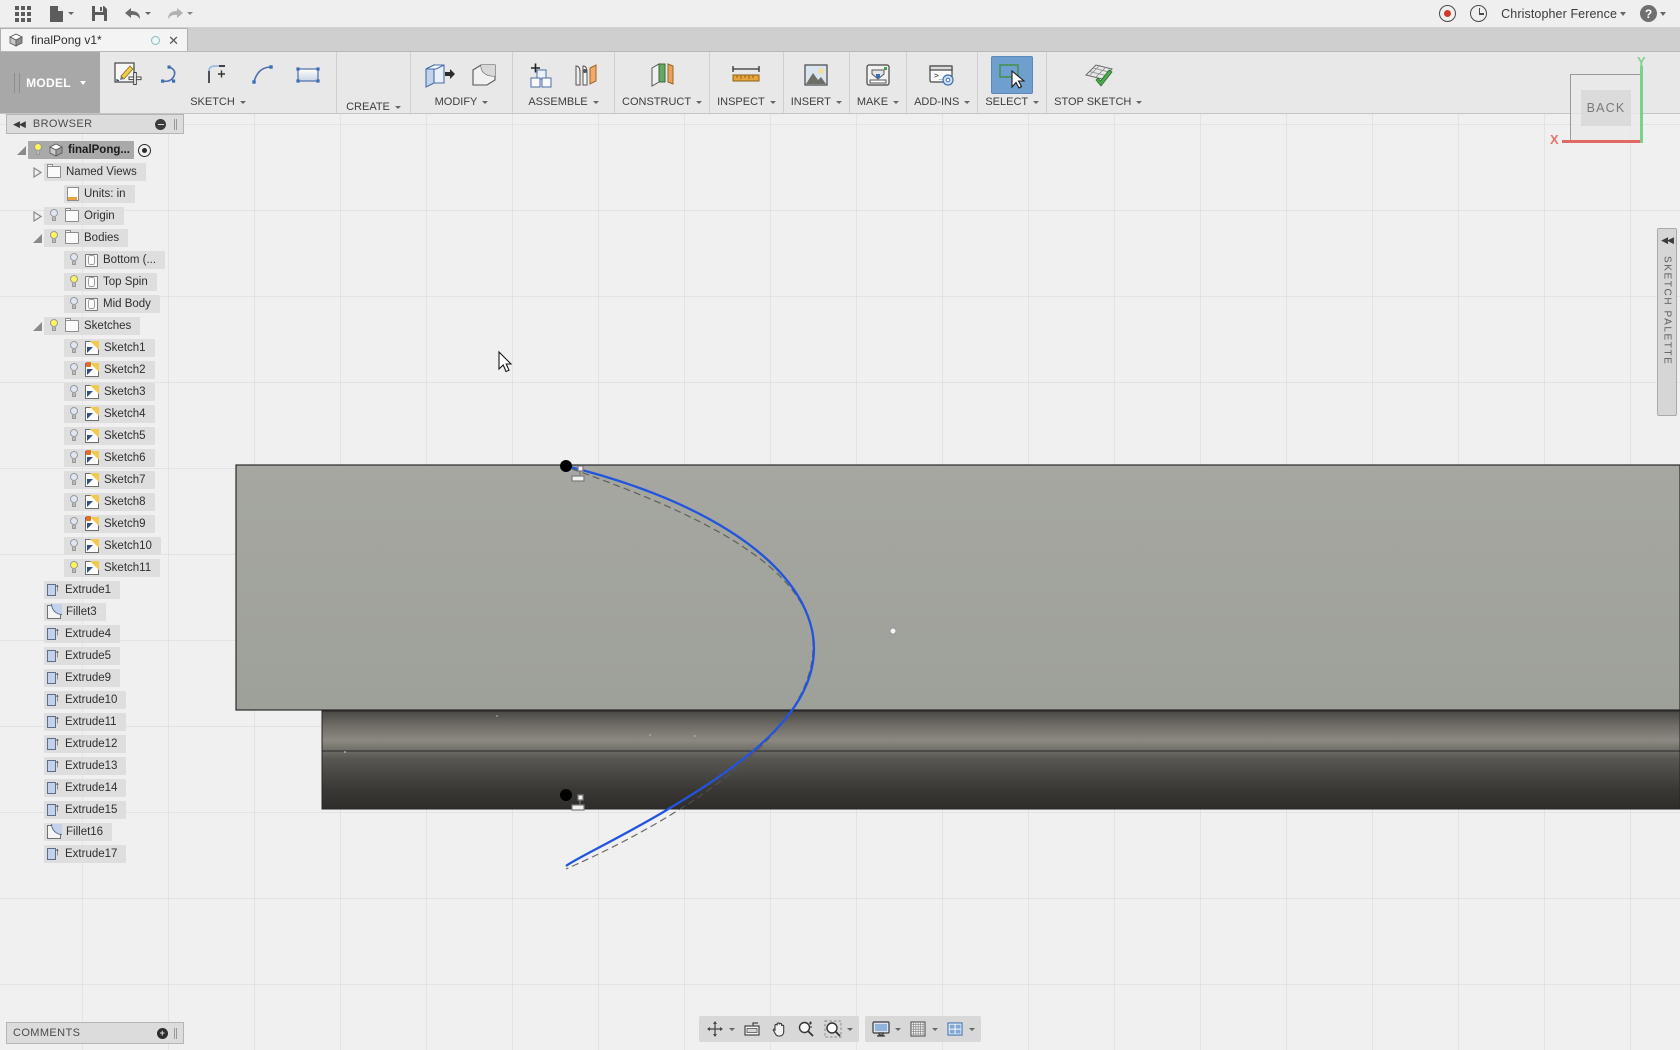  Describe the element at coordinates (82, 590) in the screenshot. I see `browser-tree-item-pill: ↑ Extrude1` at that location.